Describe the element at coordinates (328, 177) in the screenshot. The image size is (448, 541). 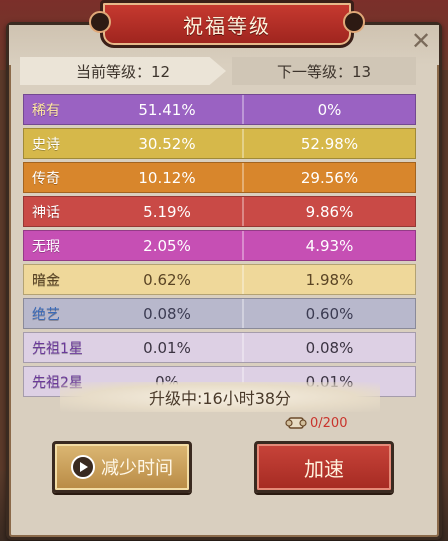
I see `rate-next: 29.56%` at that location.